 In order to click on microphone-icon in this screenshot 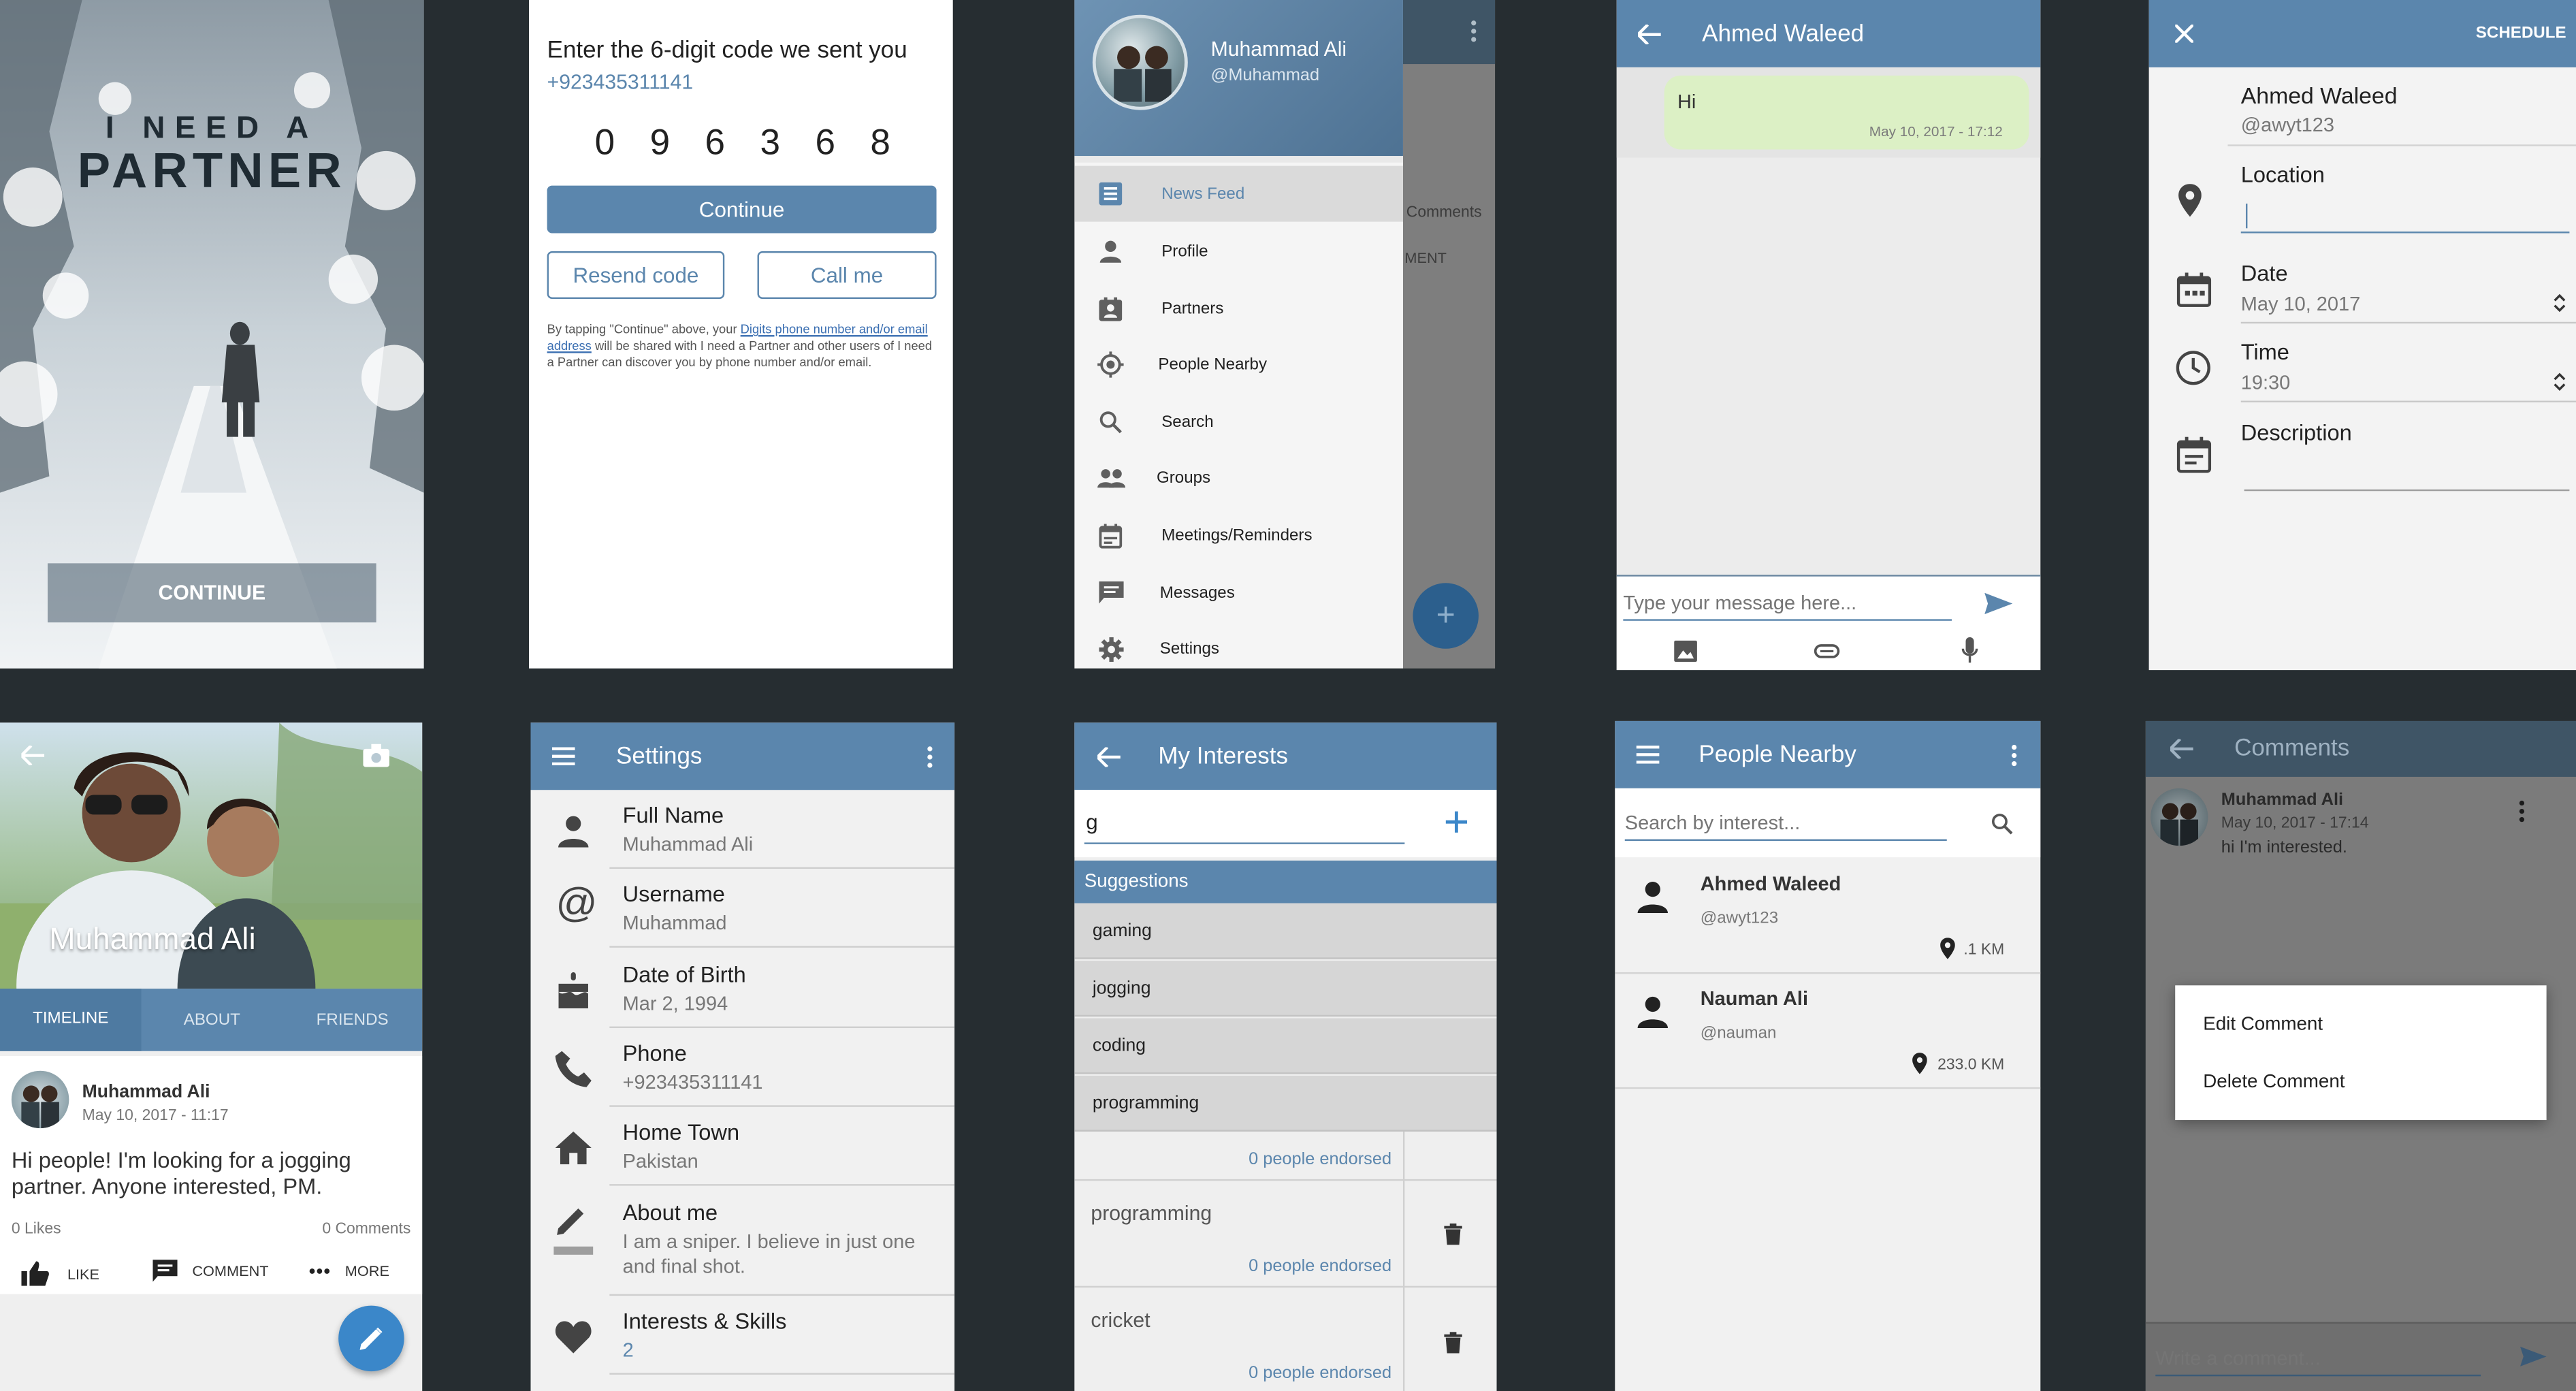, I will do `click(1970, 651)`.